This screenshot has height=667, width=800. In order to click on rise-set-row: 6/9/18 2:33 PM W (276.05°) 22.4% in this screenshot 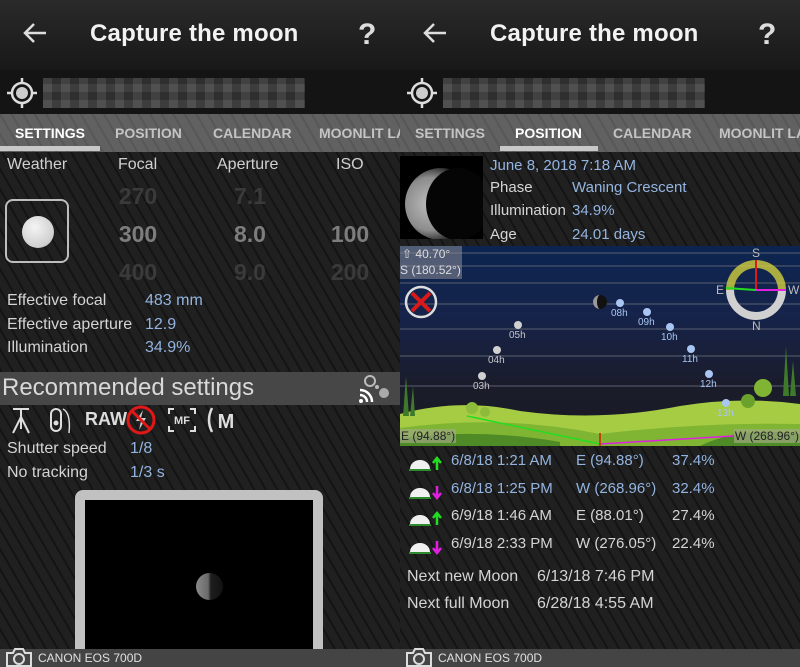, I will do `click(600, 547)`.